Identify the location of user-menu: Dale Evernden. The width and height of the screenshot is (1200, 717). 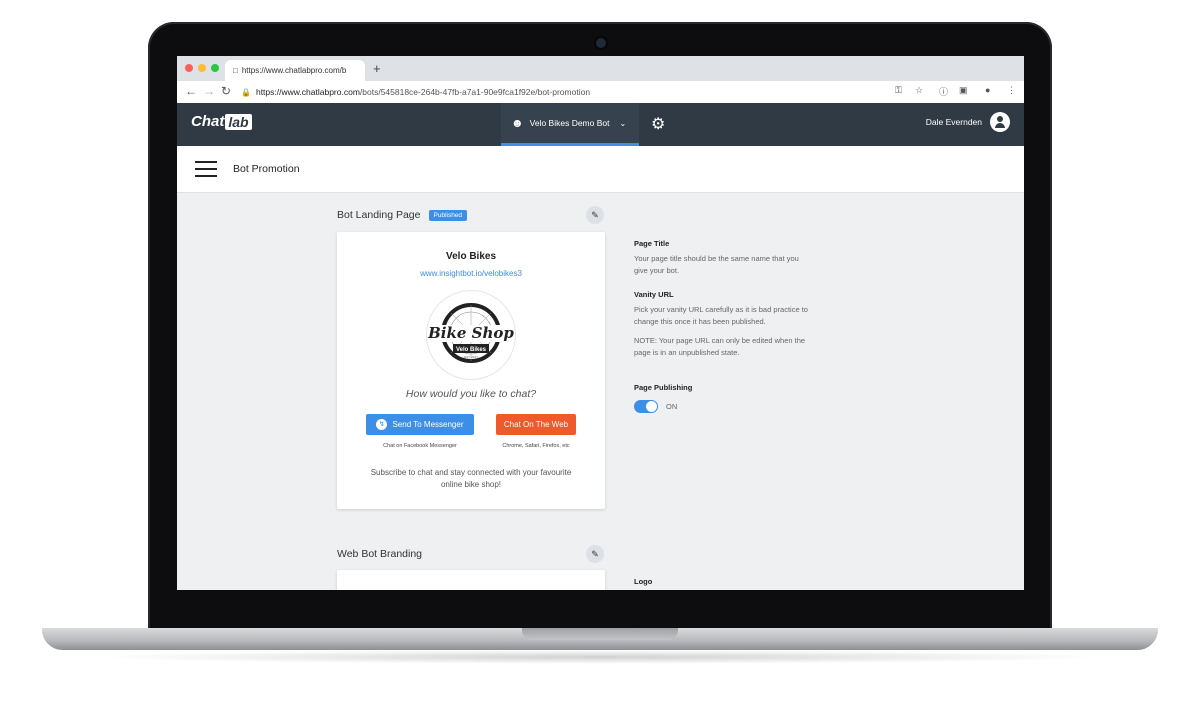
(968, 122).